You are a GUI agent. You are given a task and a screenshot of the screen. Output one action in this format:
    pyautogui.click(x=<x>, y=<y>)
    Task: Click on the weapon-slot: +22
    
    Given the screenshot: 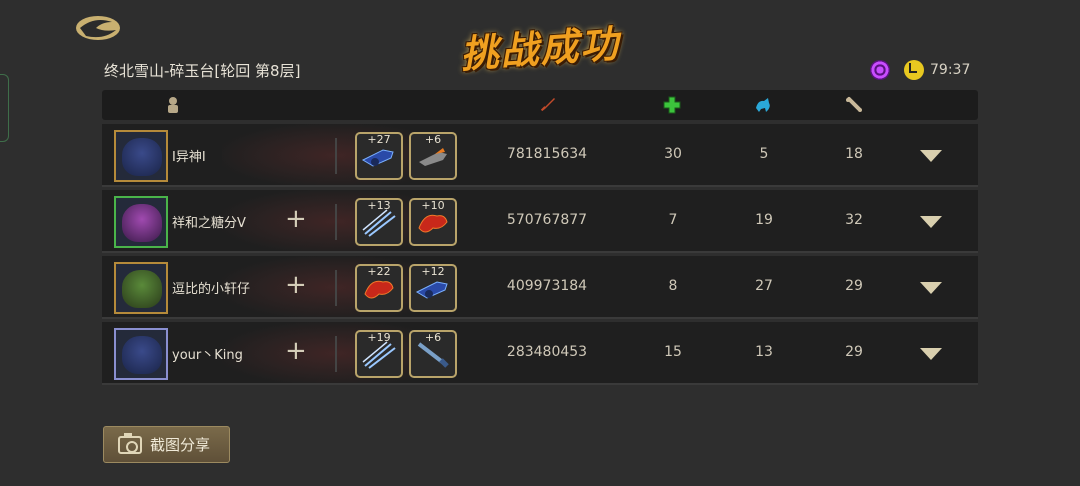 What is the action you would take?
    pyautogui.click(x=379, y=288)
    